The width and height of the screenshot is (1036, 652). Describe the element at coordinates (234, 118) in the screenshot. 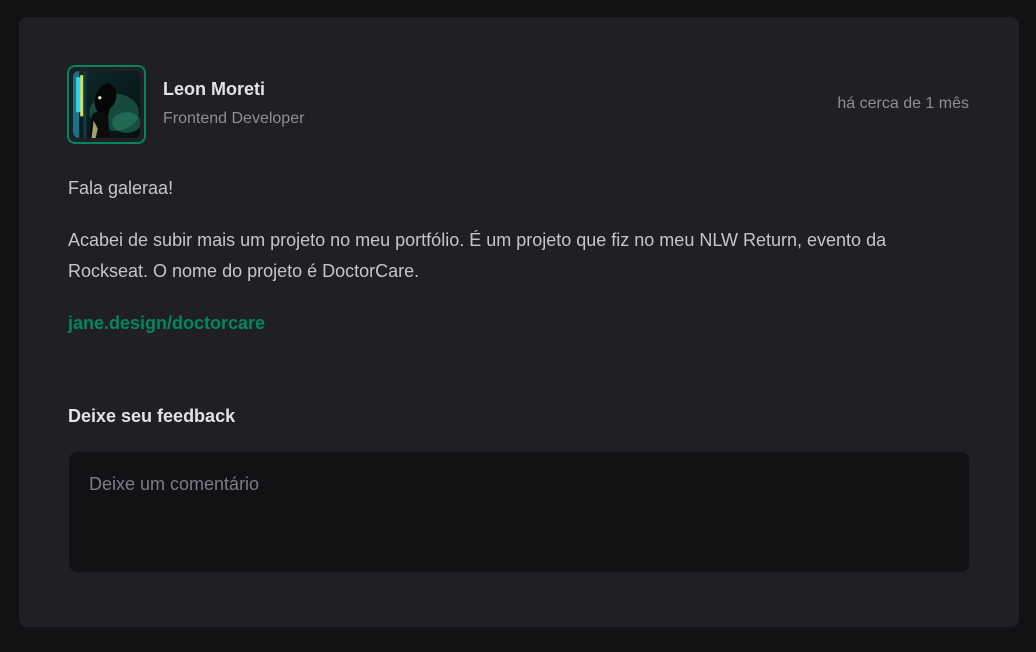

I see `author-role: Frontend Developer` at that location.